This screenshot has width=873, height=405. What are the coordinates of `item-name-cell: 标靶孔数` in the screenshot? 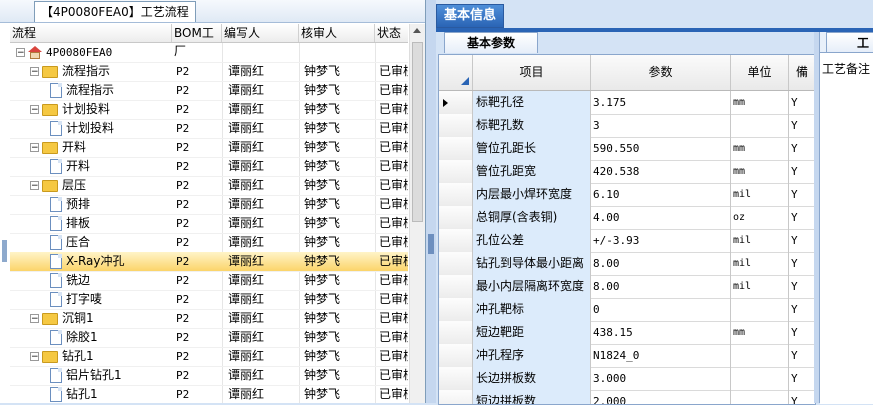 It's located at (532, 125).